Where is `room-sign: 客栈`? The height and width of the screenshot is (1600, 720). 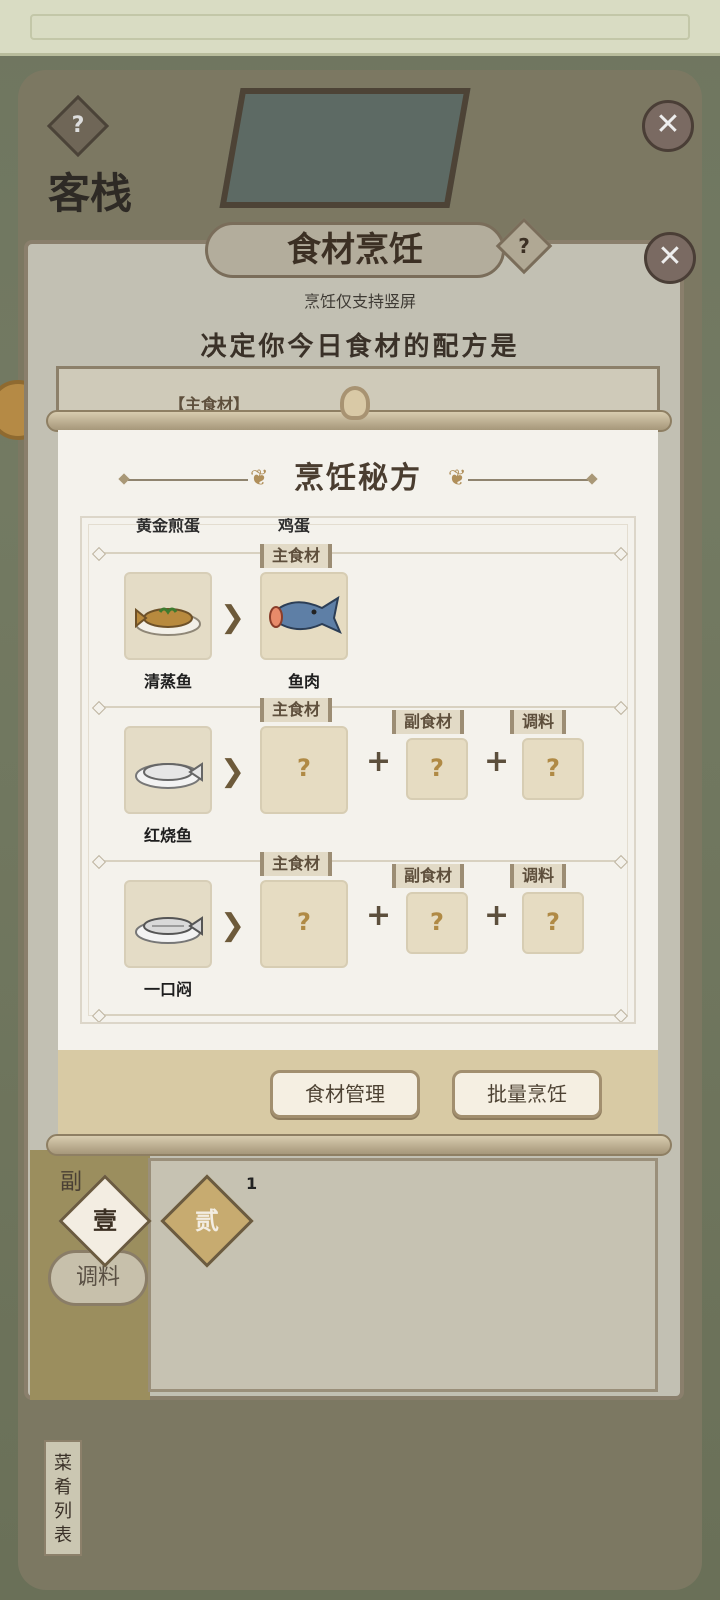 room-sign: 客栈 is located at coordinates (90, 193).